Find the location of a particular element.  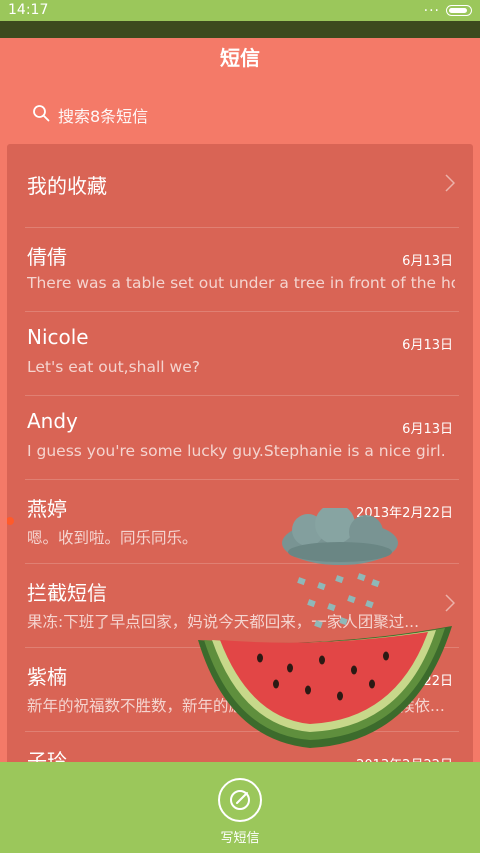

compose-label: 写短信 is located at coordinates (240, 838).